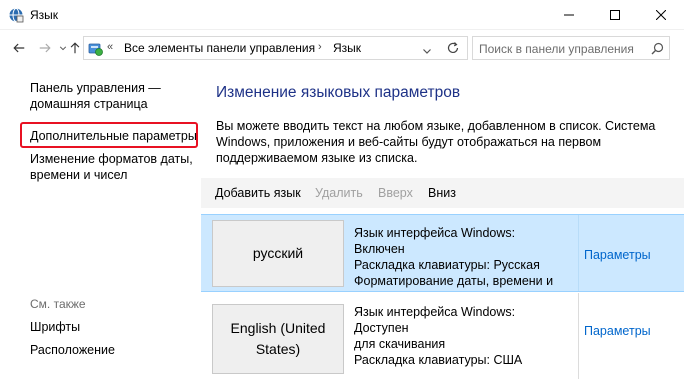 This screenshot has height=379, width=684. I want to click on language-name: русский, so click(278, 253).